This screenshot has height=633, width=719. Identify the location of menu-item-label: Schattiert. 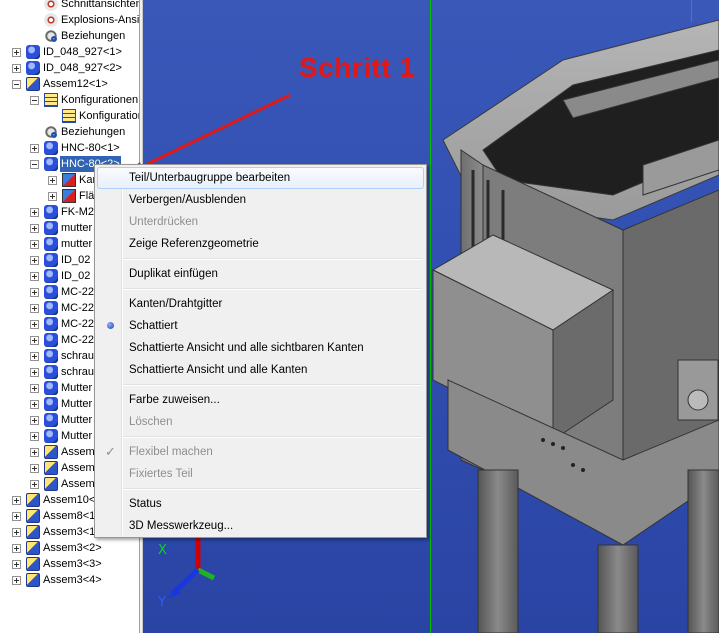
(153, 326).